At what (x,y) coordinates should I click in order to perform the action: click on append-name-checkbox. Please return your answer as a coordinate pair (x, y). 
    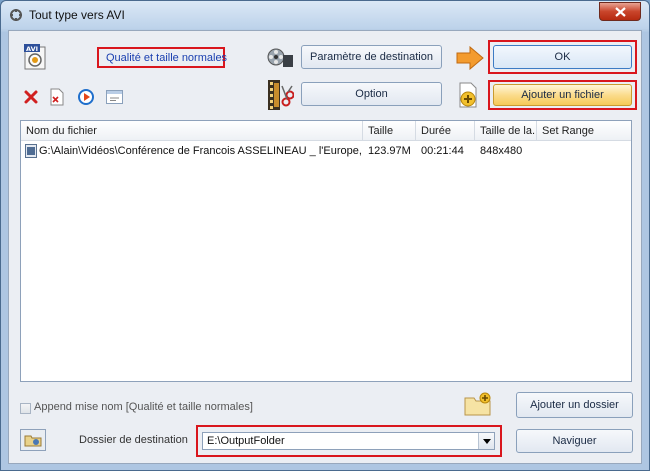
    Looking at the image, I should click on (25, 408).